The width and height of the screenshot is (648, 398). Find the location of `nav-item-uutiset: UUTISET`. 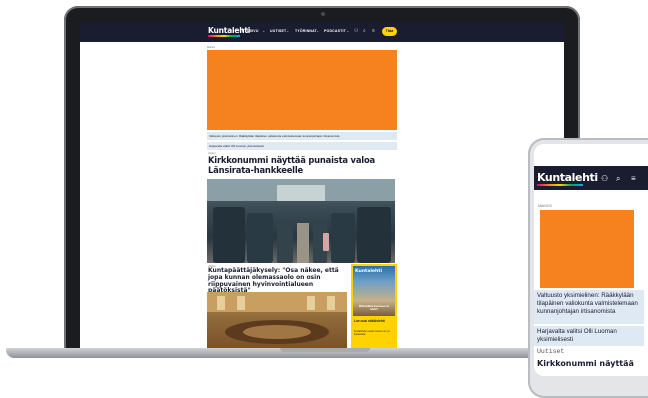

nav-item-uutiset: UUTISET is located at coordinates (278, 31).